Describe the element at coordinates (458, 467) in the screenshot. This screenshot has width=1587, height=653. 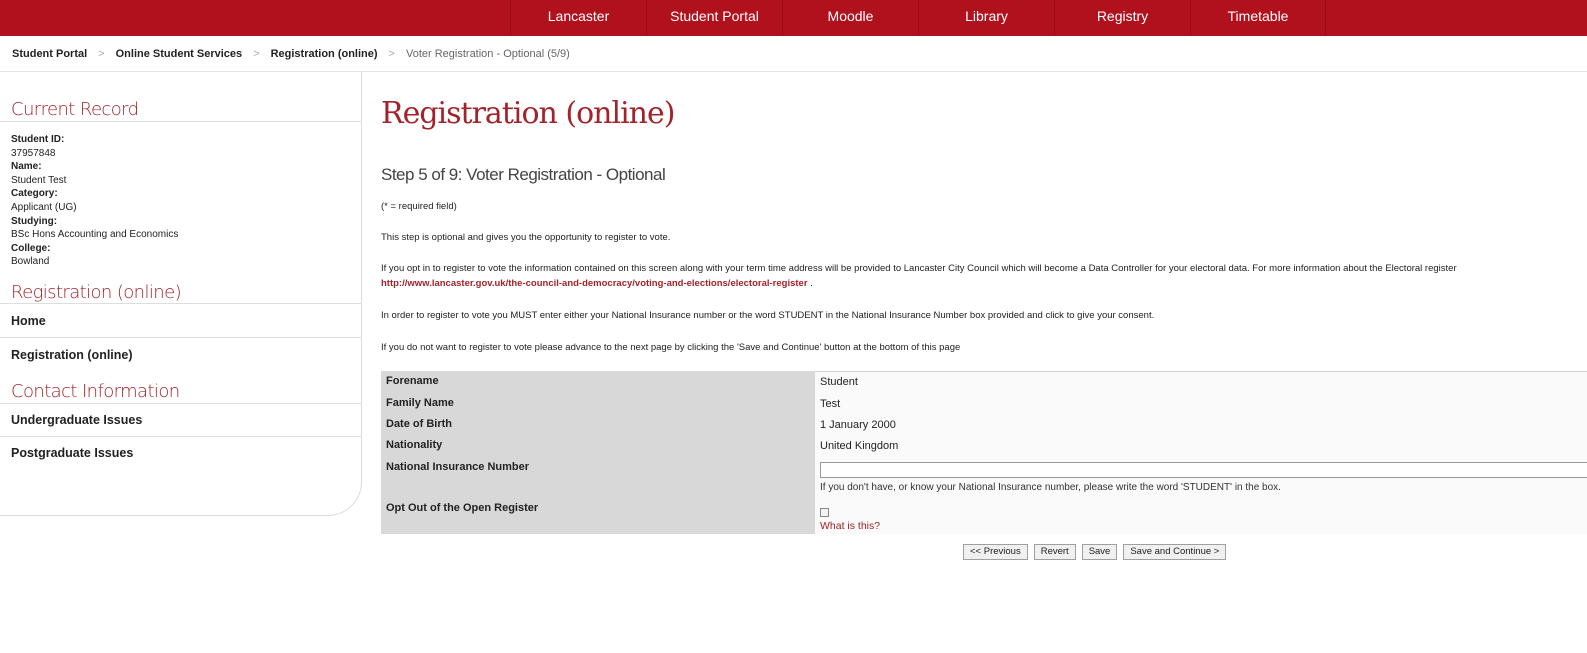
I see `national-insurance-number-label: National Insurance Number` at that location.